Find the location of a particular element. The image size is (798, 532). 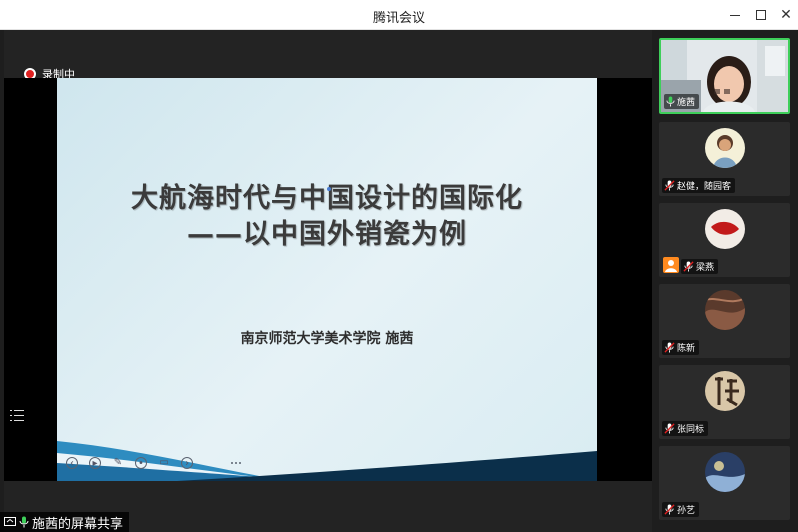

screen-share-label: 施茜的屏幕共享 is located at coordinates (65, 522).